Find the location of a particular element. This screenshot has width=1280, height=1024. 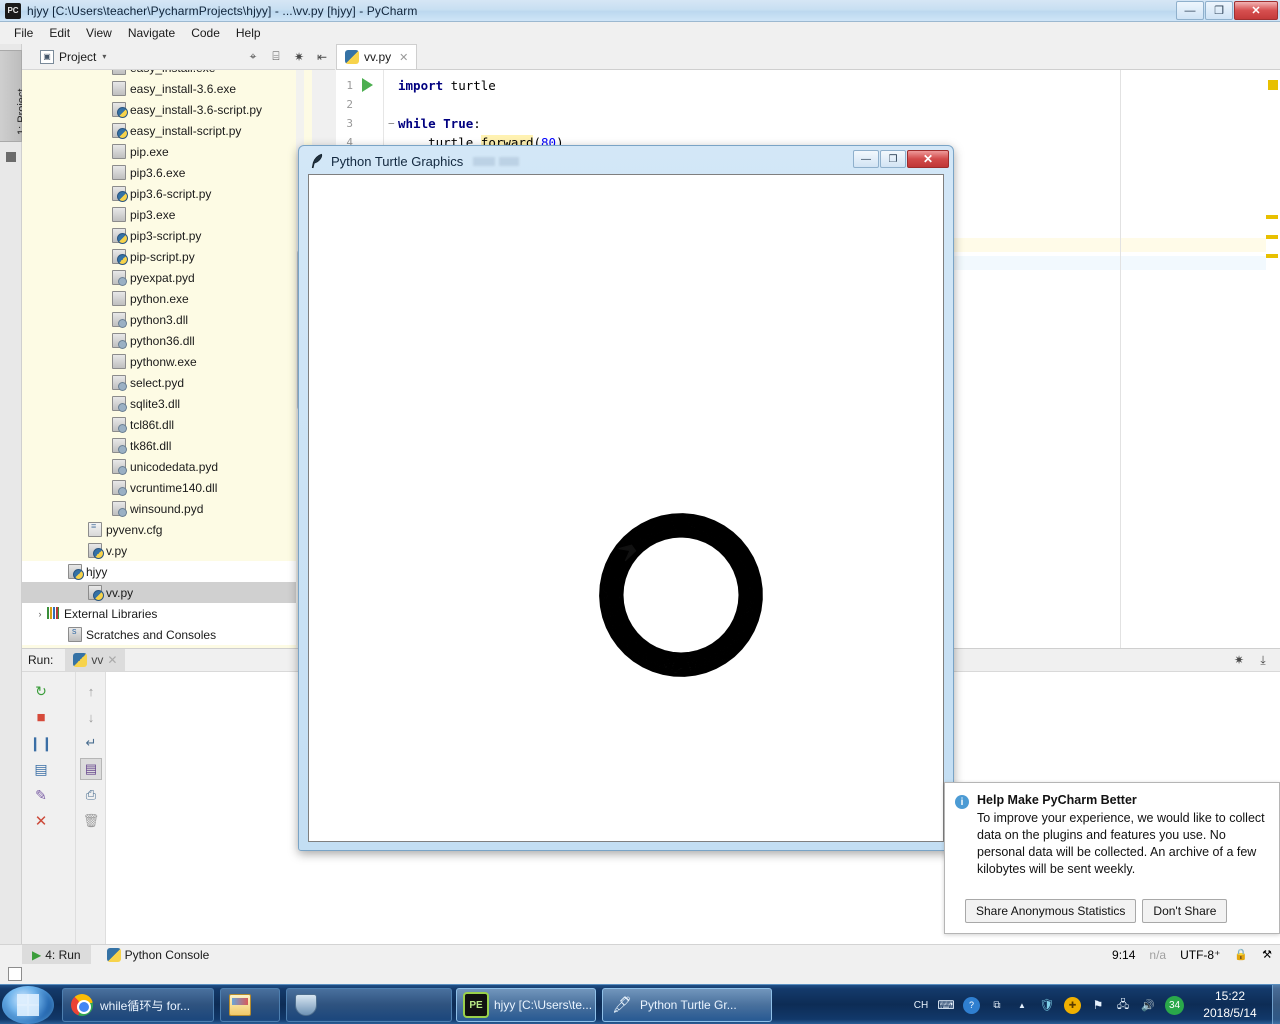

event-log-icon is located at coordinates (15, 974).